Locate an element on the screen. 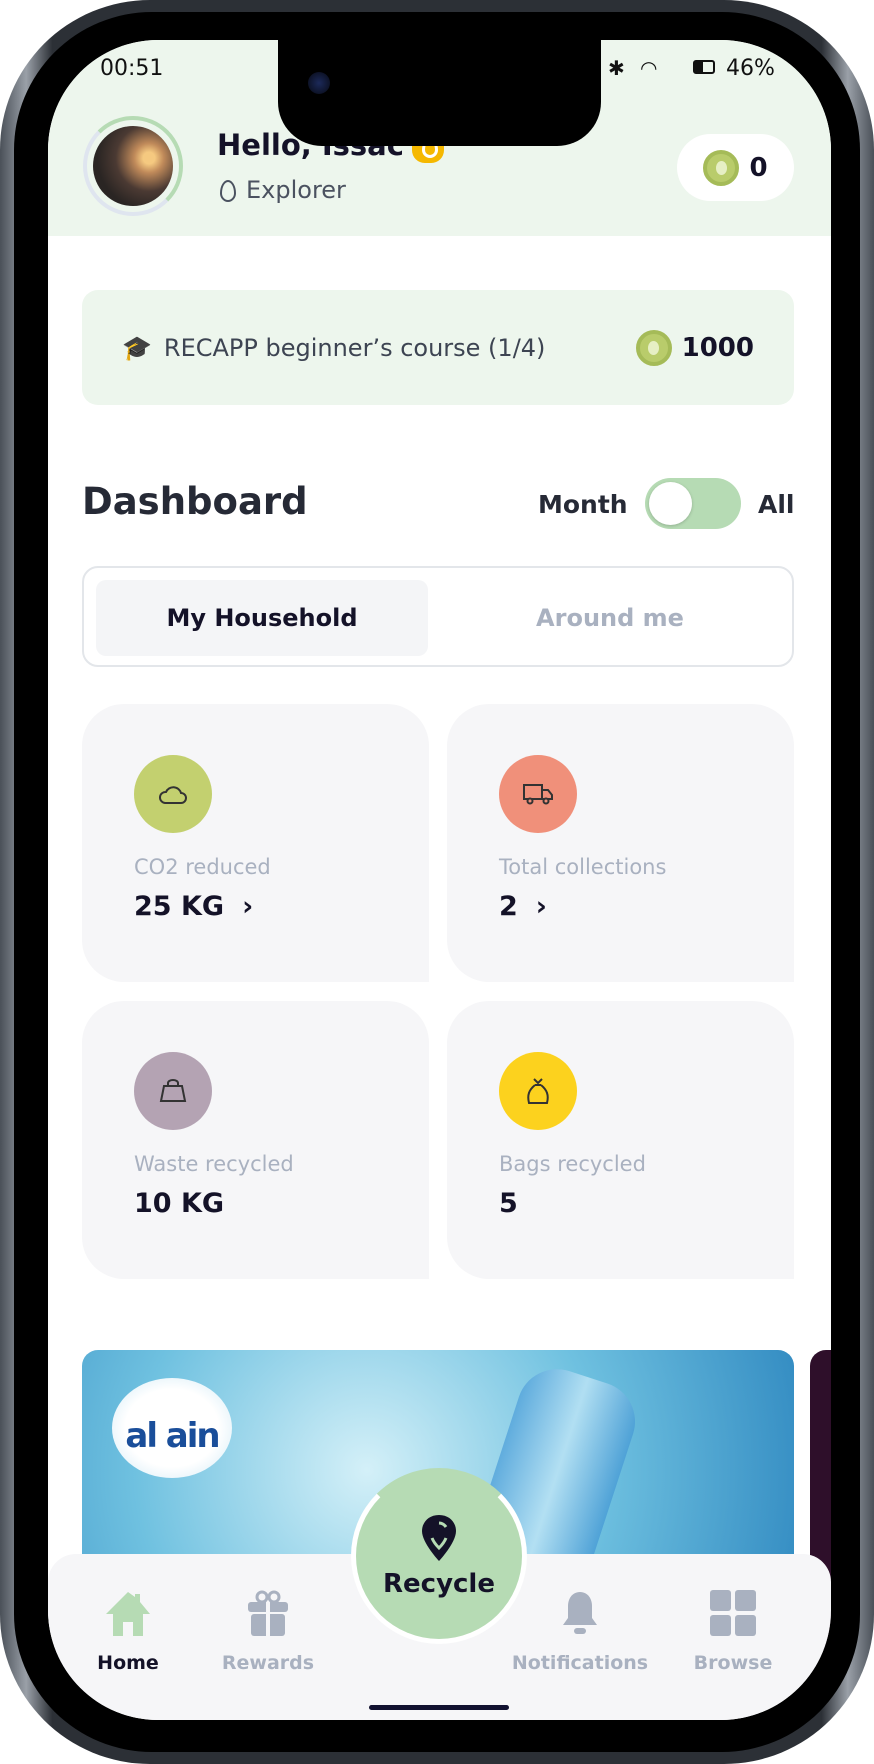 Image resolution: width=874 pixels, height=1764 pixels. wifi-icon: ◠ is located at coordinates (649, 68).